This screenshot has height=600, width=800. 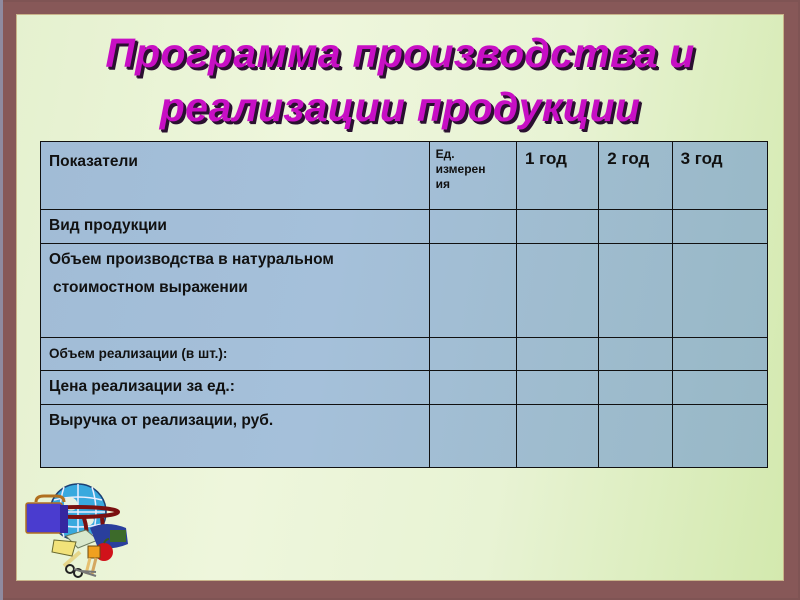 I want to click on scissors-icon, so click(x=81, y=571).